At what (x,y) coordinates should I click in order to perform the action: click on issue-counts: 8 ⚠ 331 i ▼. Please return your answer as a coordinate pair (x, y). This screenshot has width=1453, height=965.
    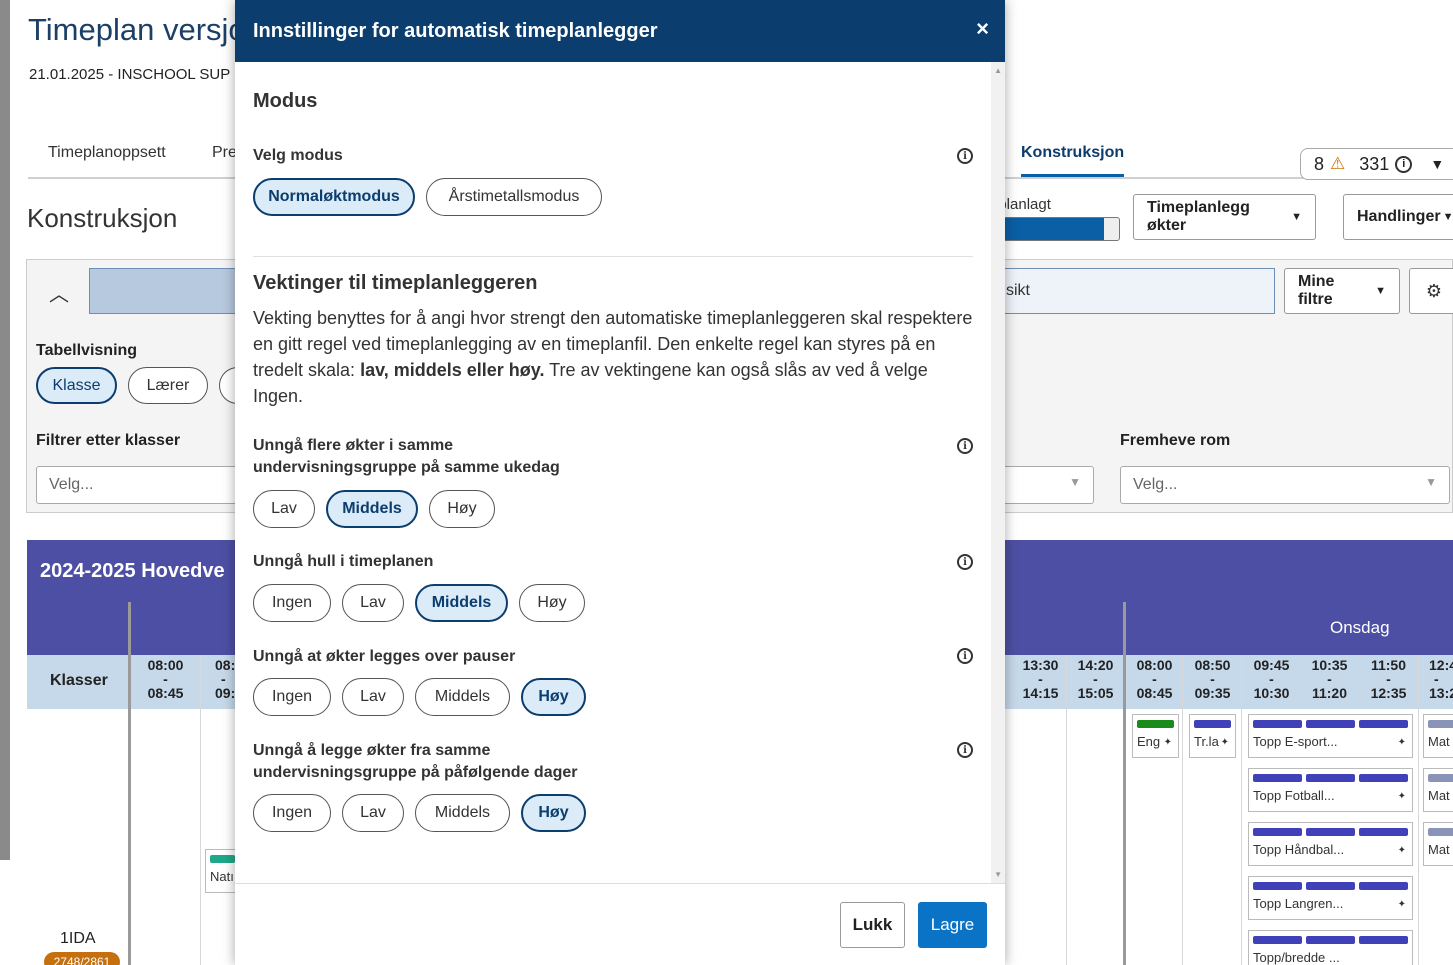
    Looking at the image, I should click on (1376, 164).